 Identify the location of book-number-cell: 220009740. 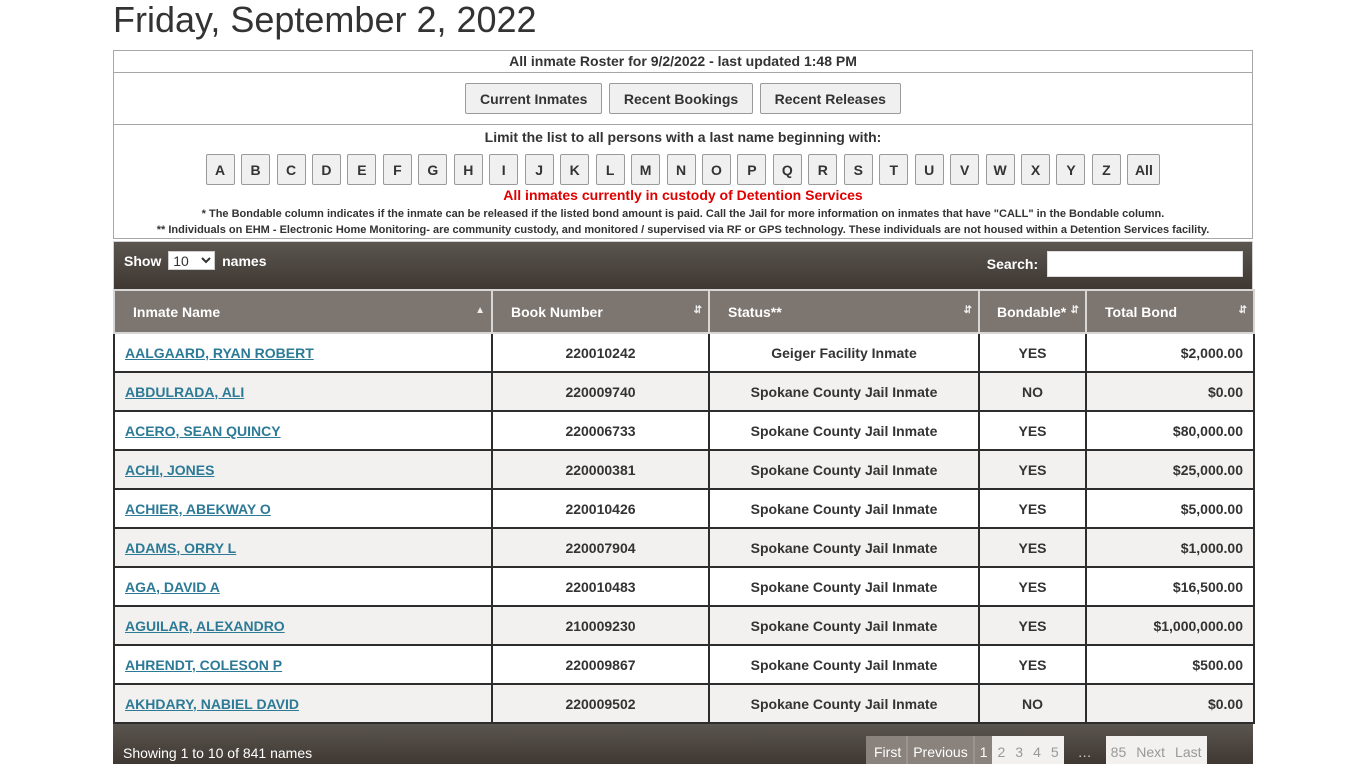
(600, 391).